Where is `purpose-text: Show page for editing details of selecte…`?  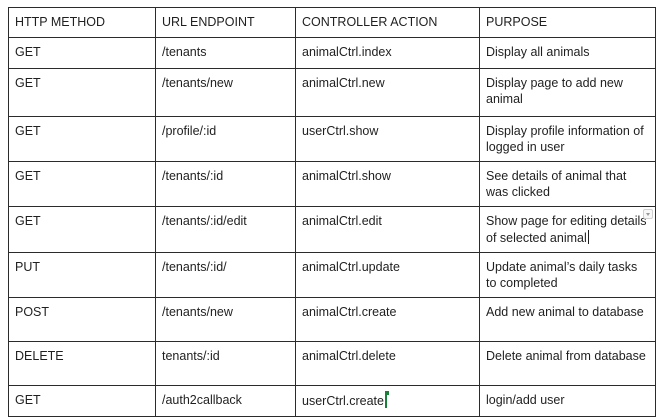
purpose-text: Show page for editing details of selecte… is located at coordinates (566, 229).